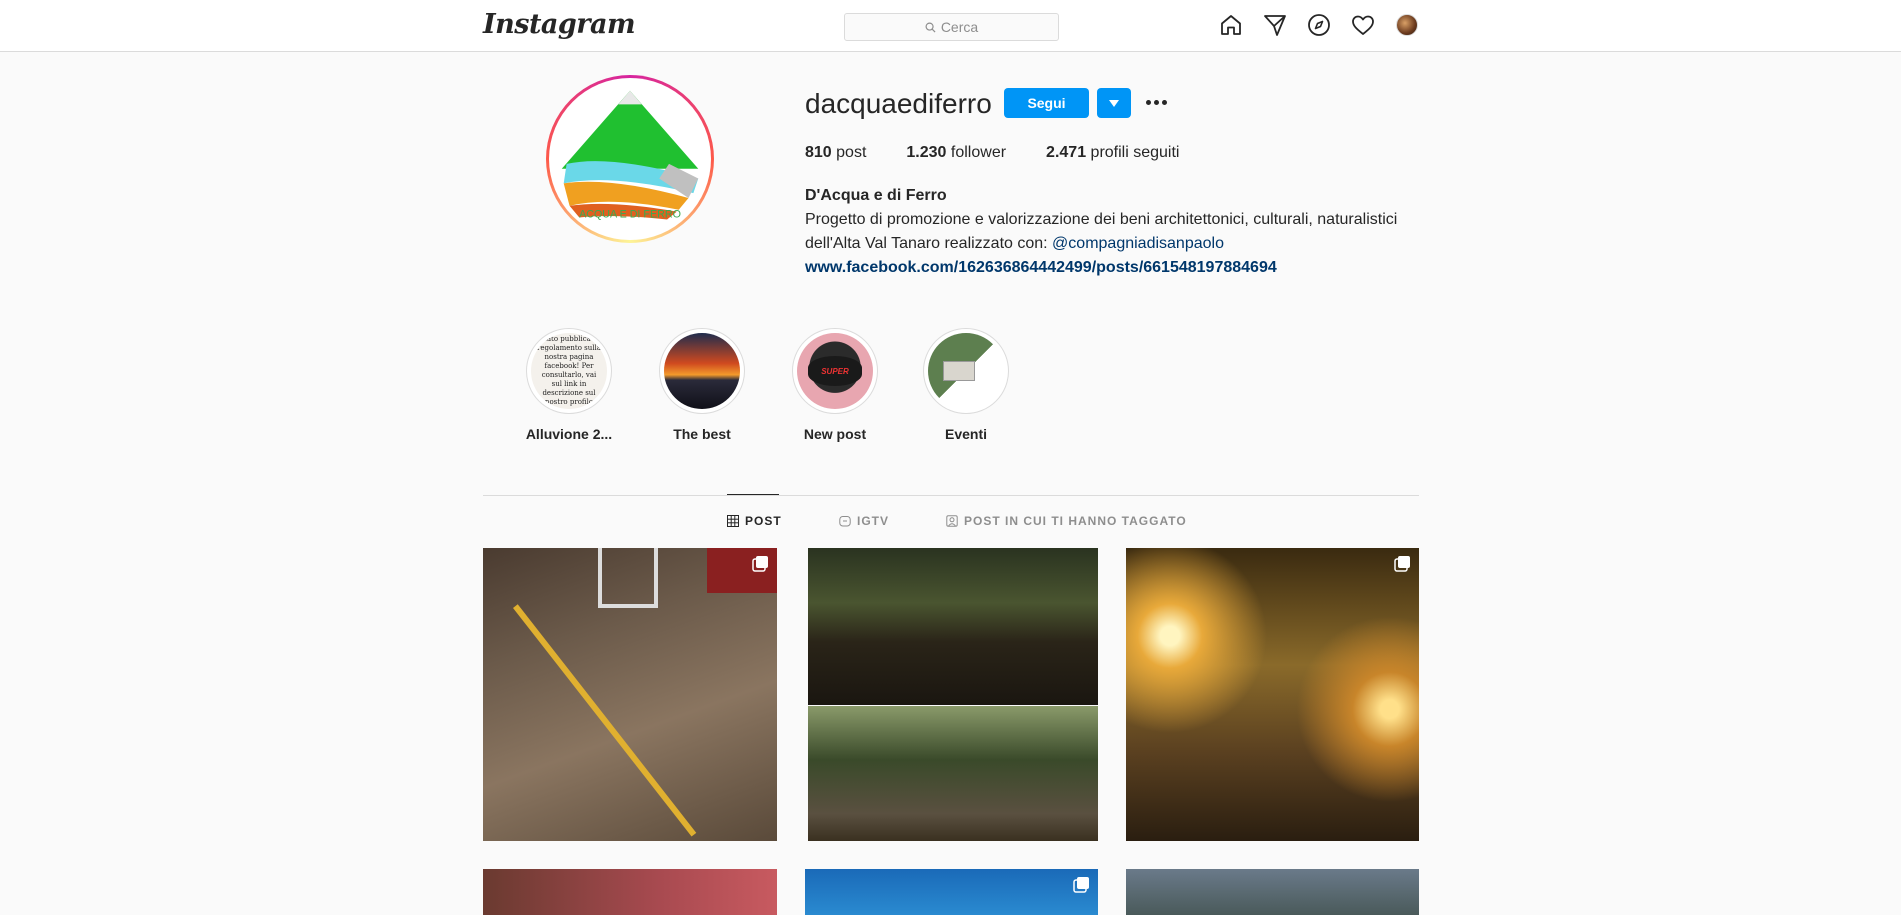 This screenshot has width=1901, height=915. Describe the element at coordinates (953, 773) in the screenshot. I see `post-image-bottom` at that location.